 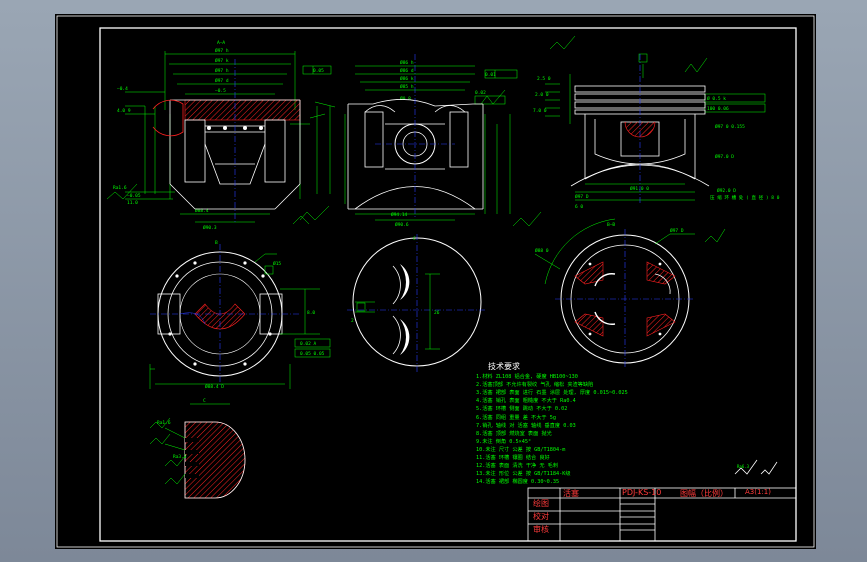 What do you see at coordinates (517, 466) in the screenshot?
I see `note-item: 12.活塞 表面 清洗 干净 无 毛刺` at bounding box center [517, 466].